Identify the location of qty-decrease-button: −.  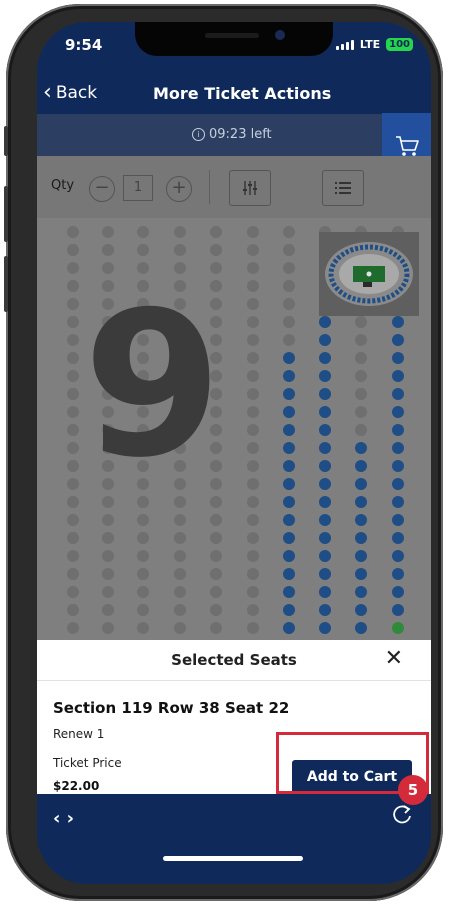
(102, 189).